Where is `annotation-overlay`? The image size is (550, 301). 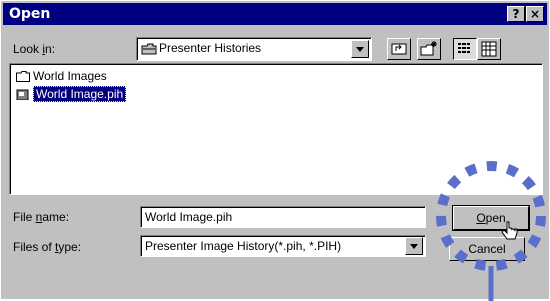
annotation-overlay is located at coordinates (491, 231).